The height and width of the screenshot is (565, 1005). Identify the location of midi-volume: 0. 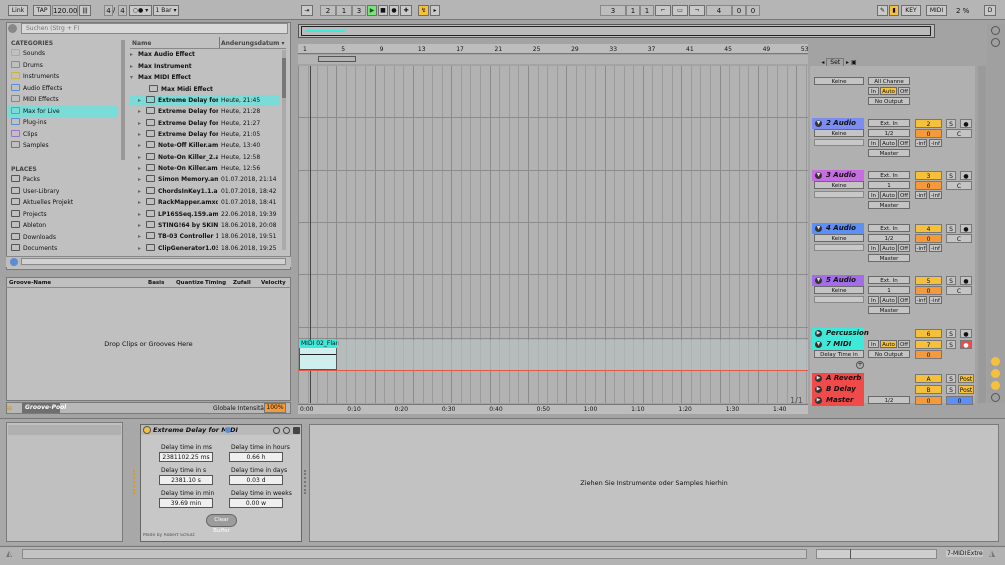
(928, 354).